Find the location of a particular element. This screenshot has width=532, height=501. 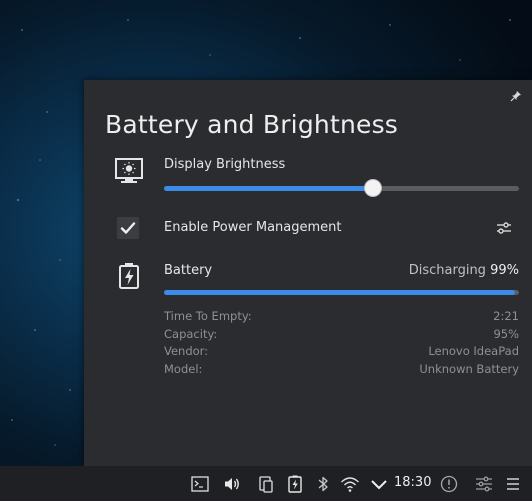

power-management-checkbox is located at coordinates (128, 228).